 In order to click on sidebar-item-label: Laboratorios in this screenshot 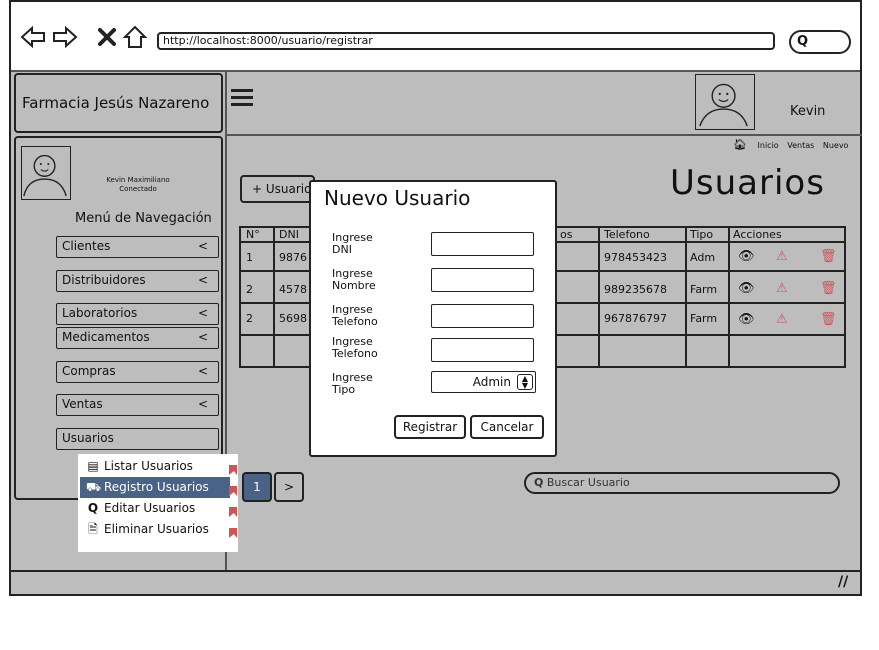, I will do `click(100, 313)`.